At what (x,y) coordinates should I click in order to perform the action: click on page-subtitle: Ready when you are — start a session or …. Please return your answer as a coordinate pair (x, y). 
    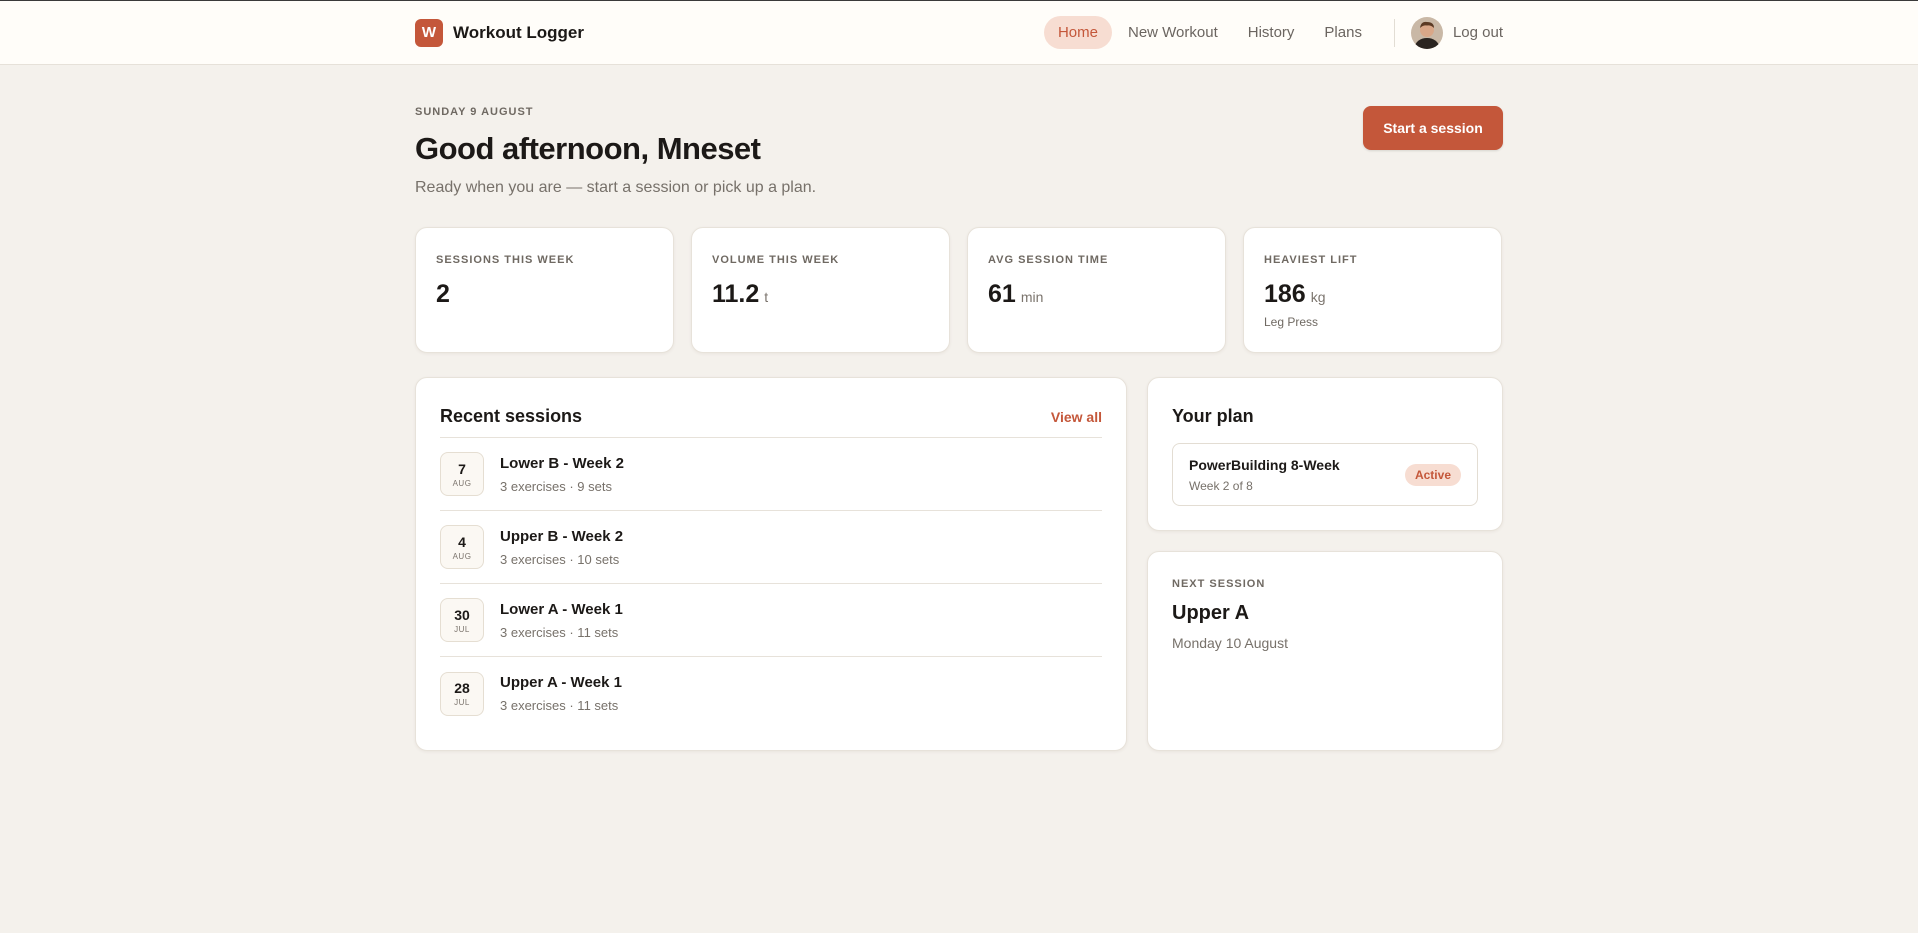
    Looking at the image, I should click on (616, 187).